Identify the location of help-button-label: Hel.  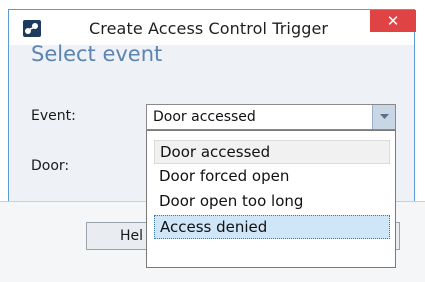
(132, 236).